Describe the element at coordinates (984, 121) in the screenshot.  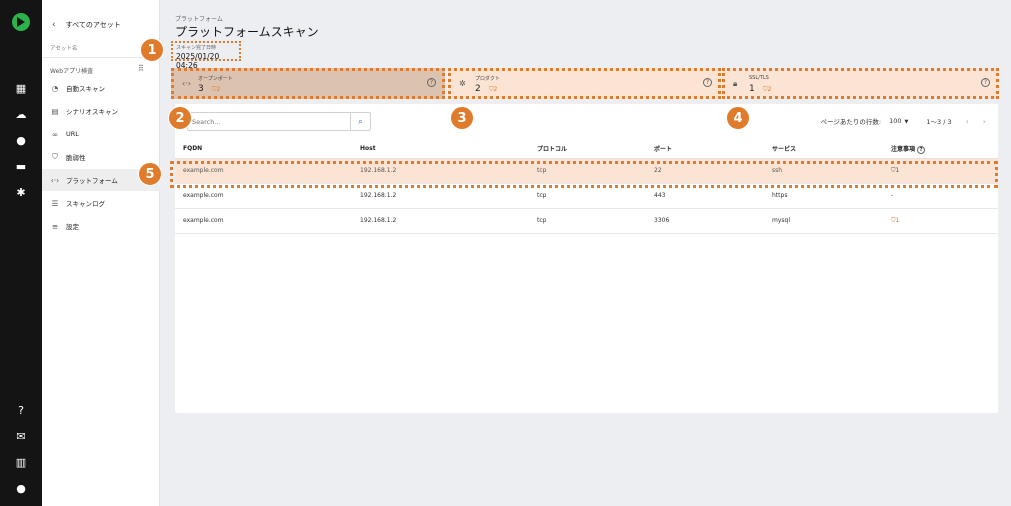
I see `next-page-icon: ›` at that location.